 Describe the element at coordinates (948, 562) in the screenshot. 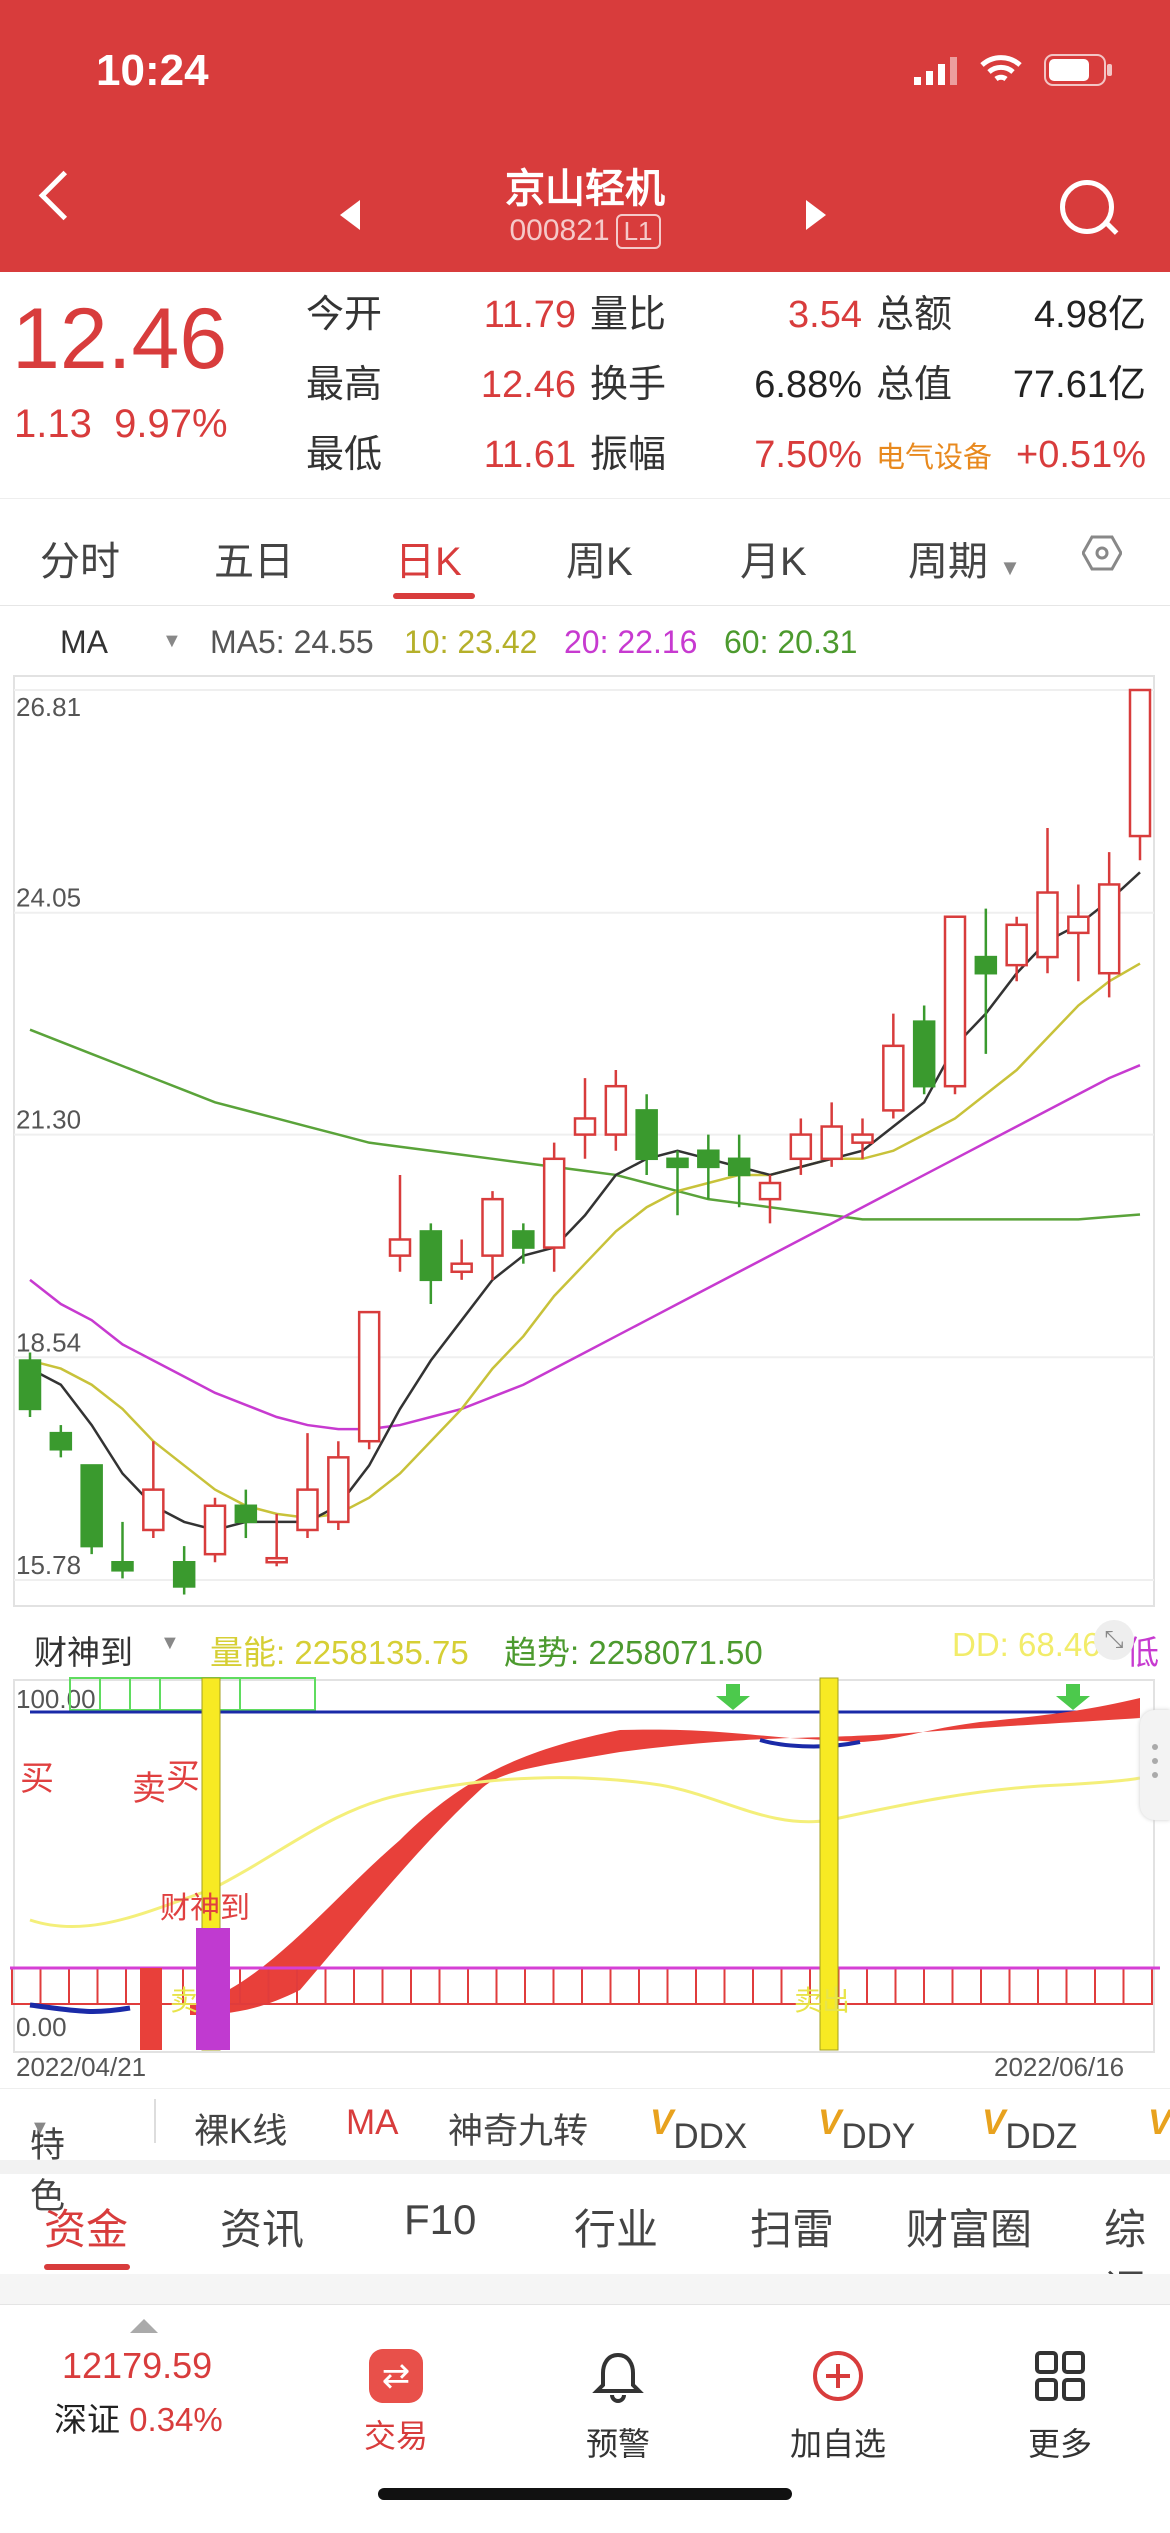

I see `tab-period-label: 周期` at that location.